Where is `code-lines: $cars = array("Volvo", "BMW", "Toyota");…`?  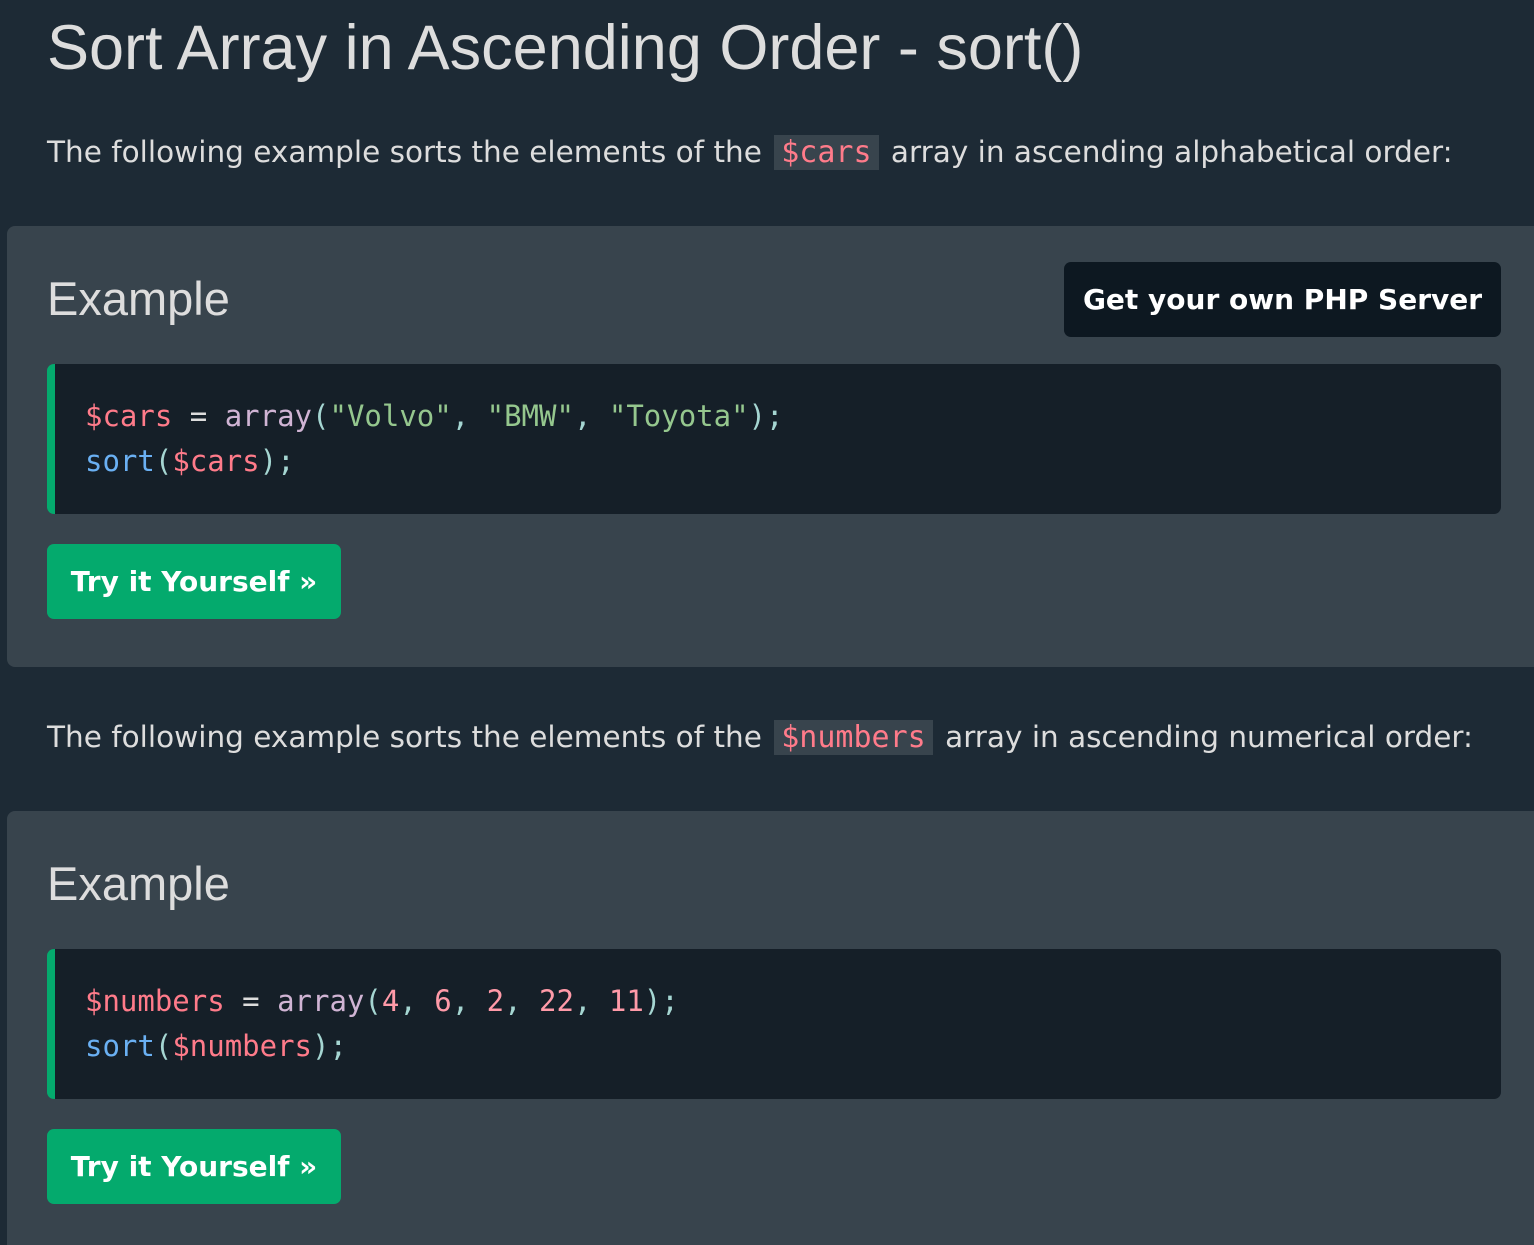
code-lines: $cars = array("Volvo", "BMW", "Toyota");… is located at coordinates (434, 439).